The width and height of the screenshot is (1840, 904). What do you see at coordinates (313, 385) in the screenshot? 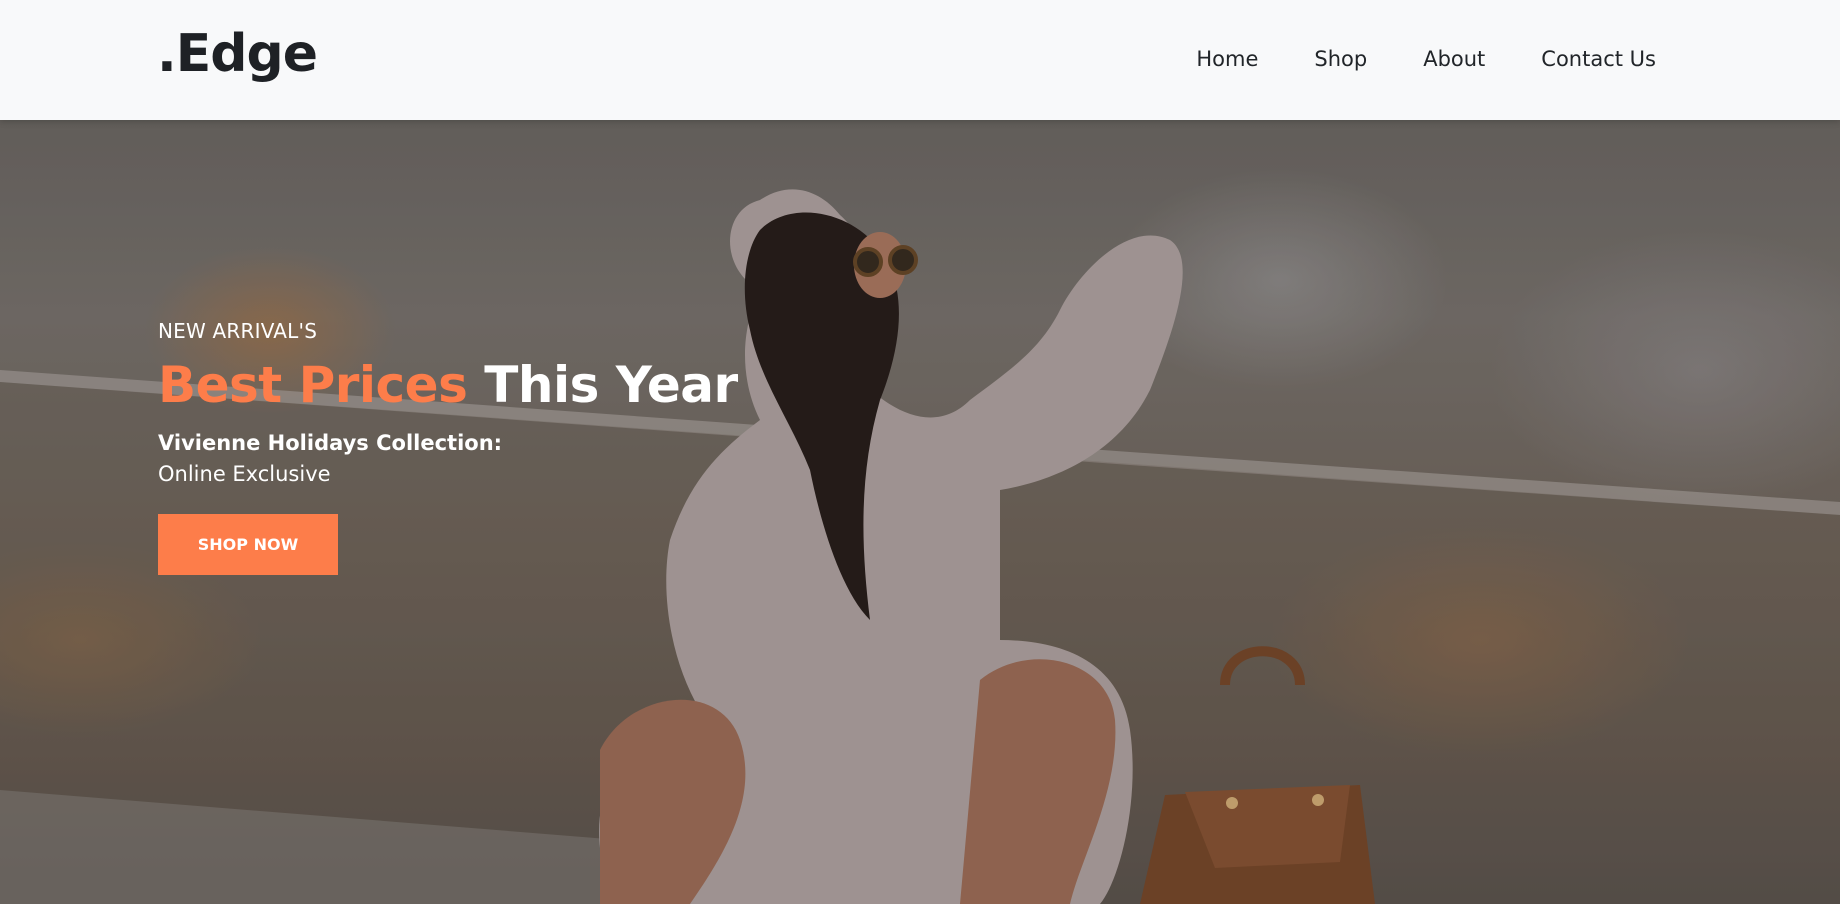
I see `headline-accent: Best Prices` at bounding box center [313, 385].